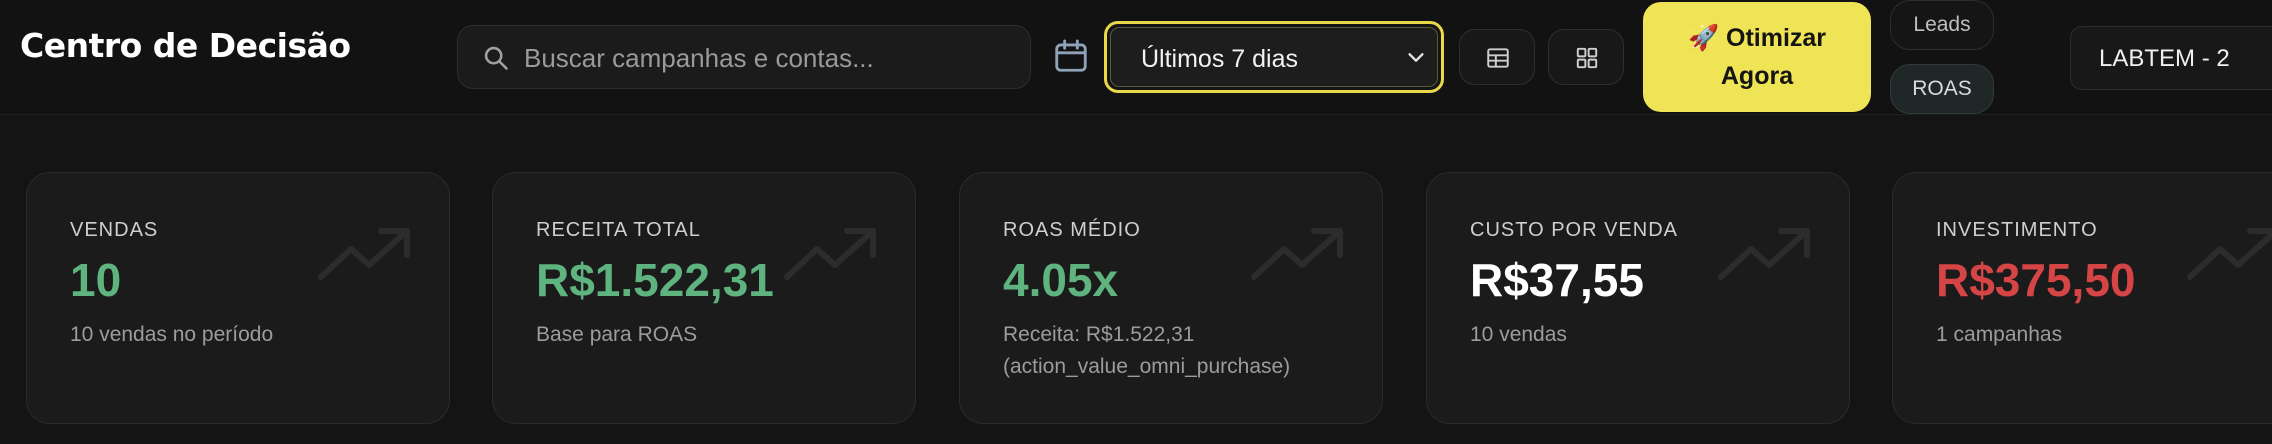 This screenshot has width=2272, height=444. Describe the element at coordinates (1942, 25) in the screenshot. I see `mode-toggle-leads: Leads` at that location.